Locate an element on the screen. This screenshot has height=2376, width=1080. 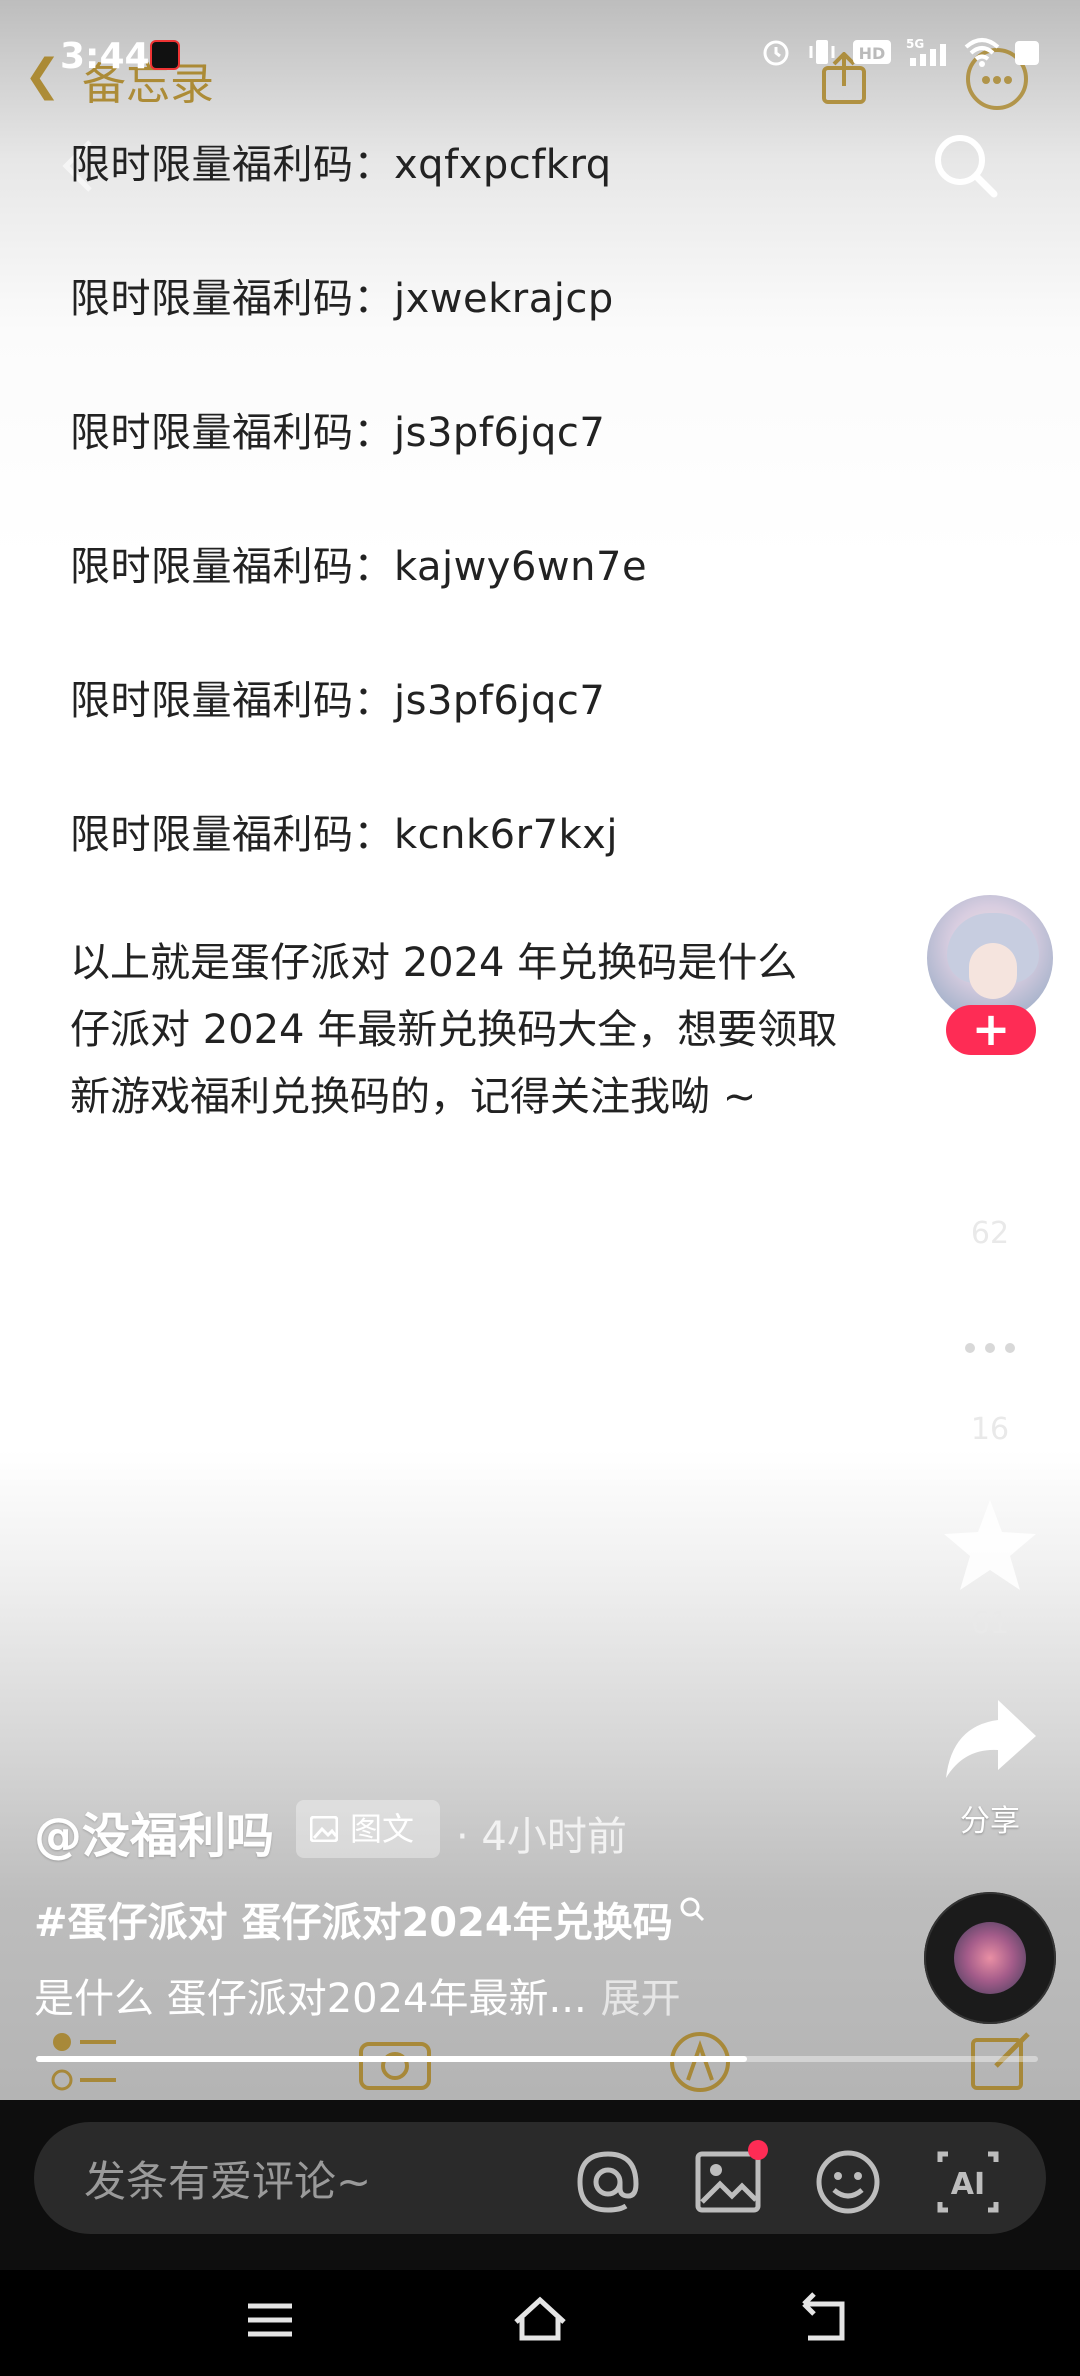
music-disc is located at coordinates (990, 1958).